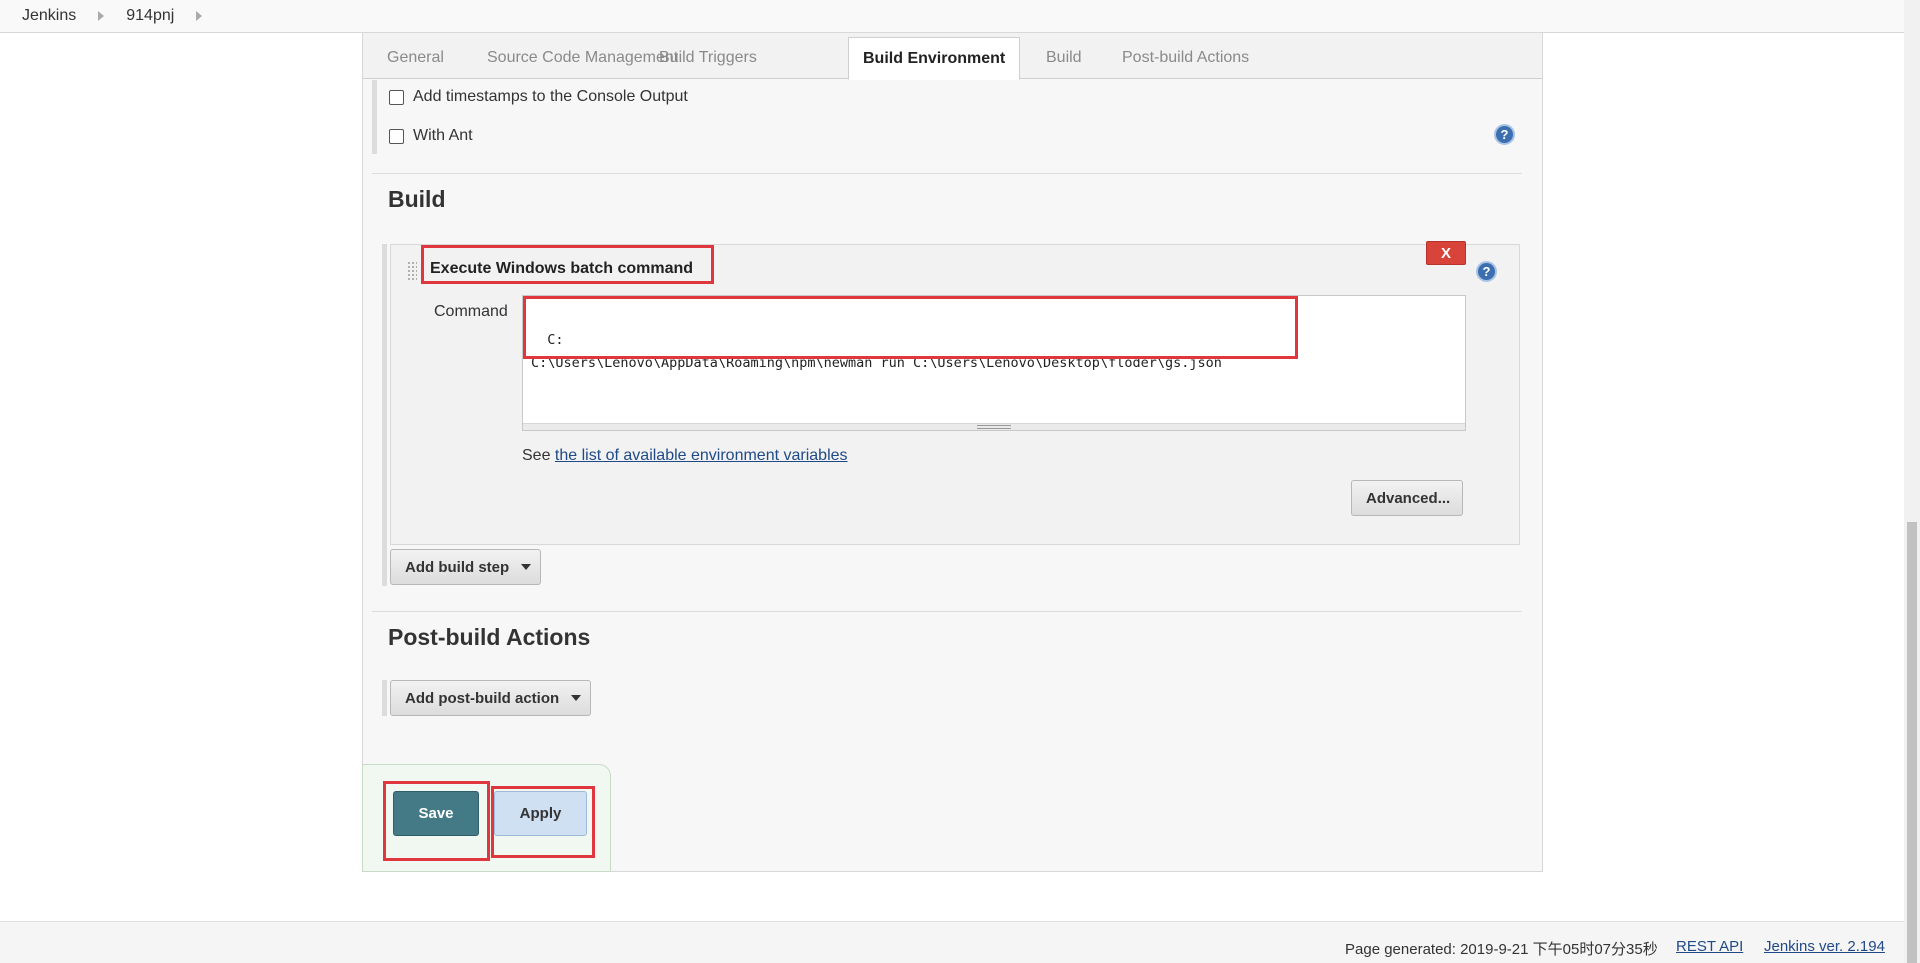 This screenshot has width=1920, height=963. Describe the element at coordinates (374, 117) in the screenshot. I see `section-indicator` at that location.